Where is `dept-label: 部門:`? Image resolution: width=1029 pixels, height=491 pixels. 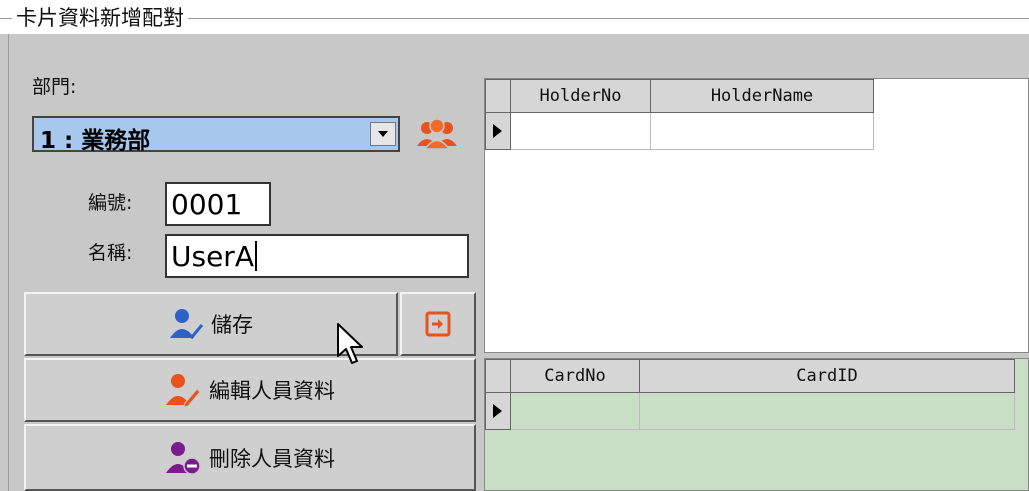
dept-label: 部門: is located at coordinates (54, 87).